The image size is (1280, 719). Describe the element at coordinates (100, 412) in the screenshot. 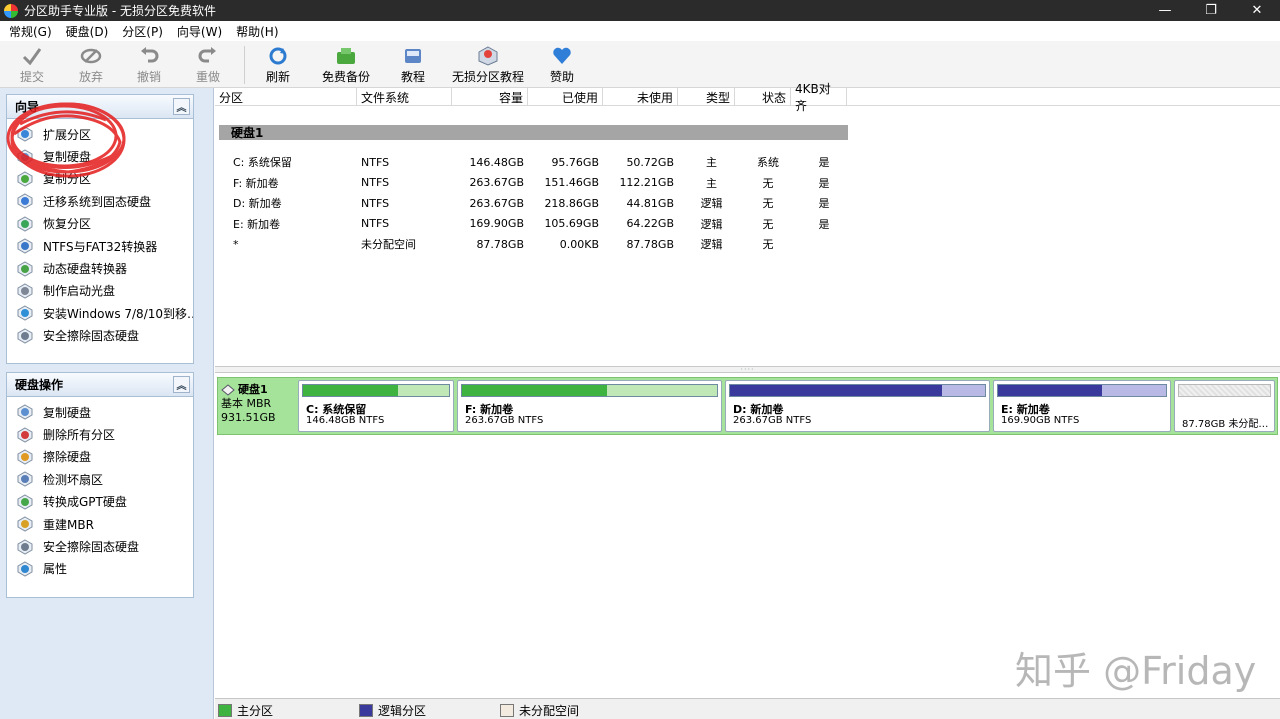

I see `disk-ops-panel-item: 复制硬盘` at that location.